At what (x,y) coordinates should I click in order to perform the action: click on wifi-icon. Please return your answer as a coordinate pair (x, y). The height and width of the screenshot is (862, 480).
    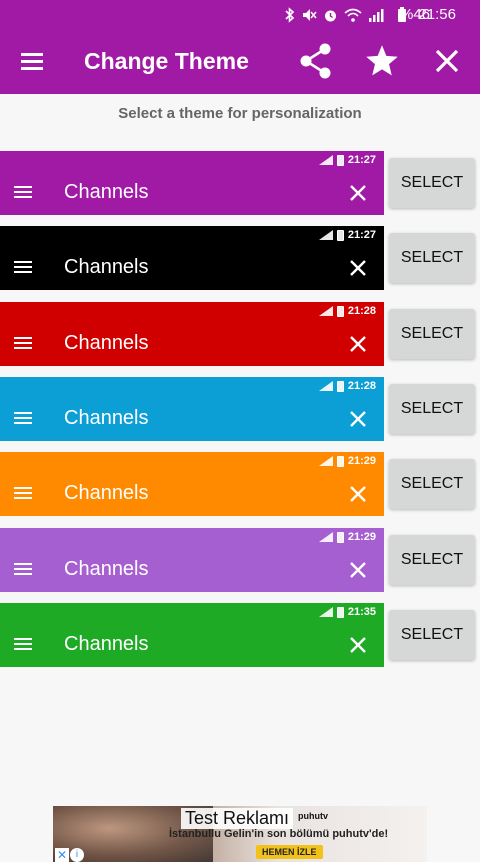
    Looking at the image, I should click on (353, 15).